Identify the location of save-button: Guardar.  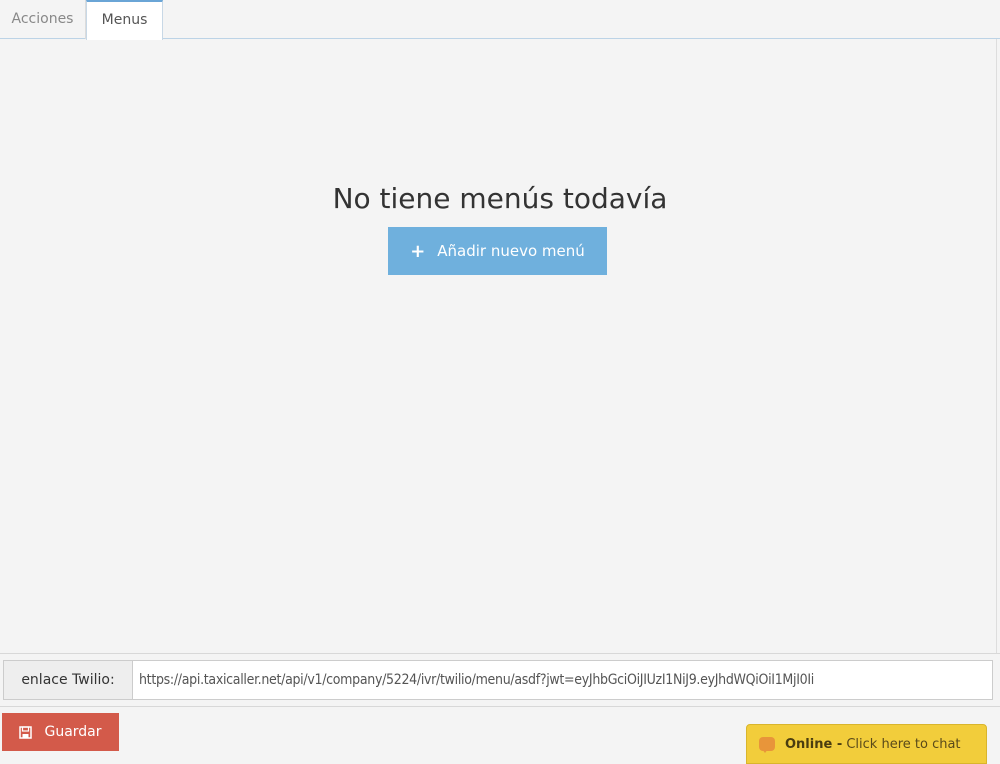
(60, 732).